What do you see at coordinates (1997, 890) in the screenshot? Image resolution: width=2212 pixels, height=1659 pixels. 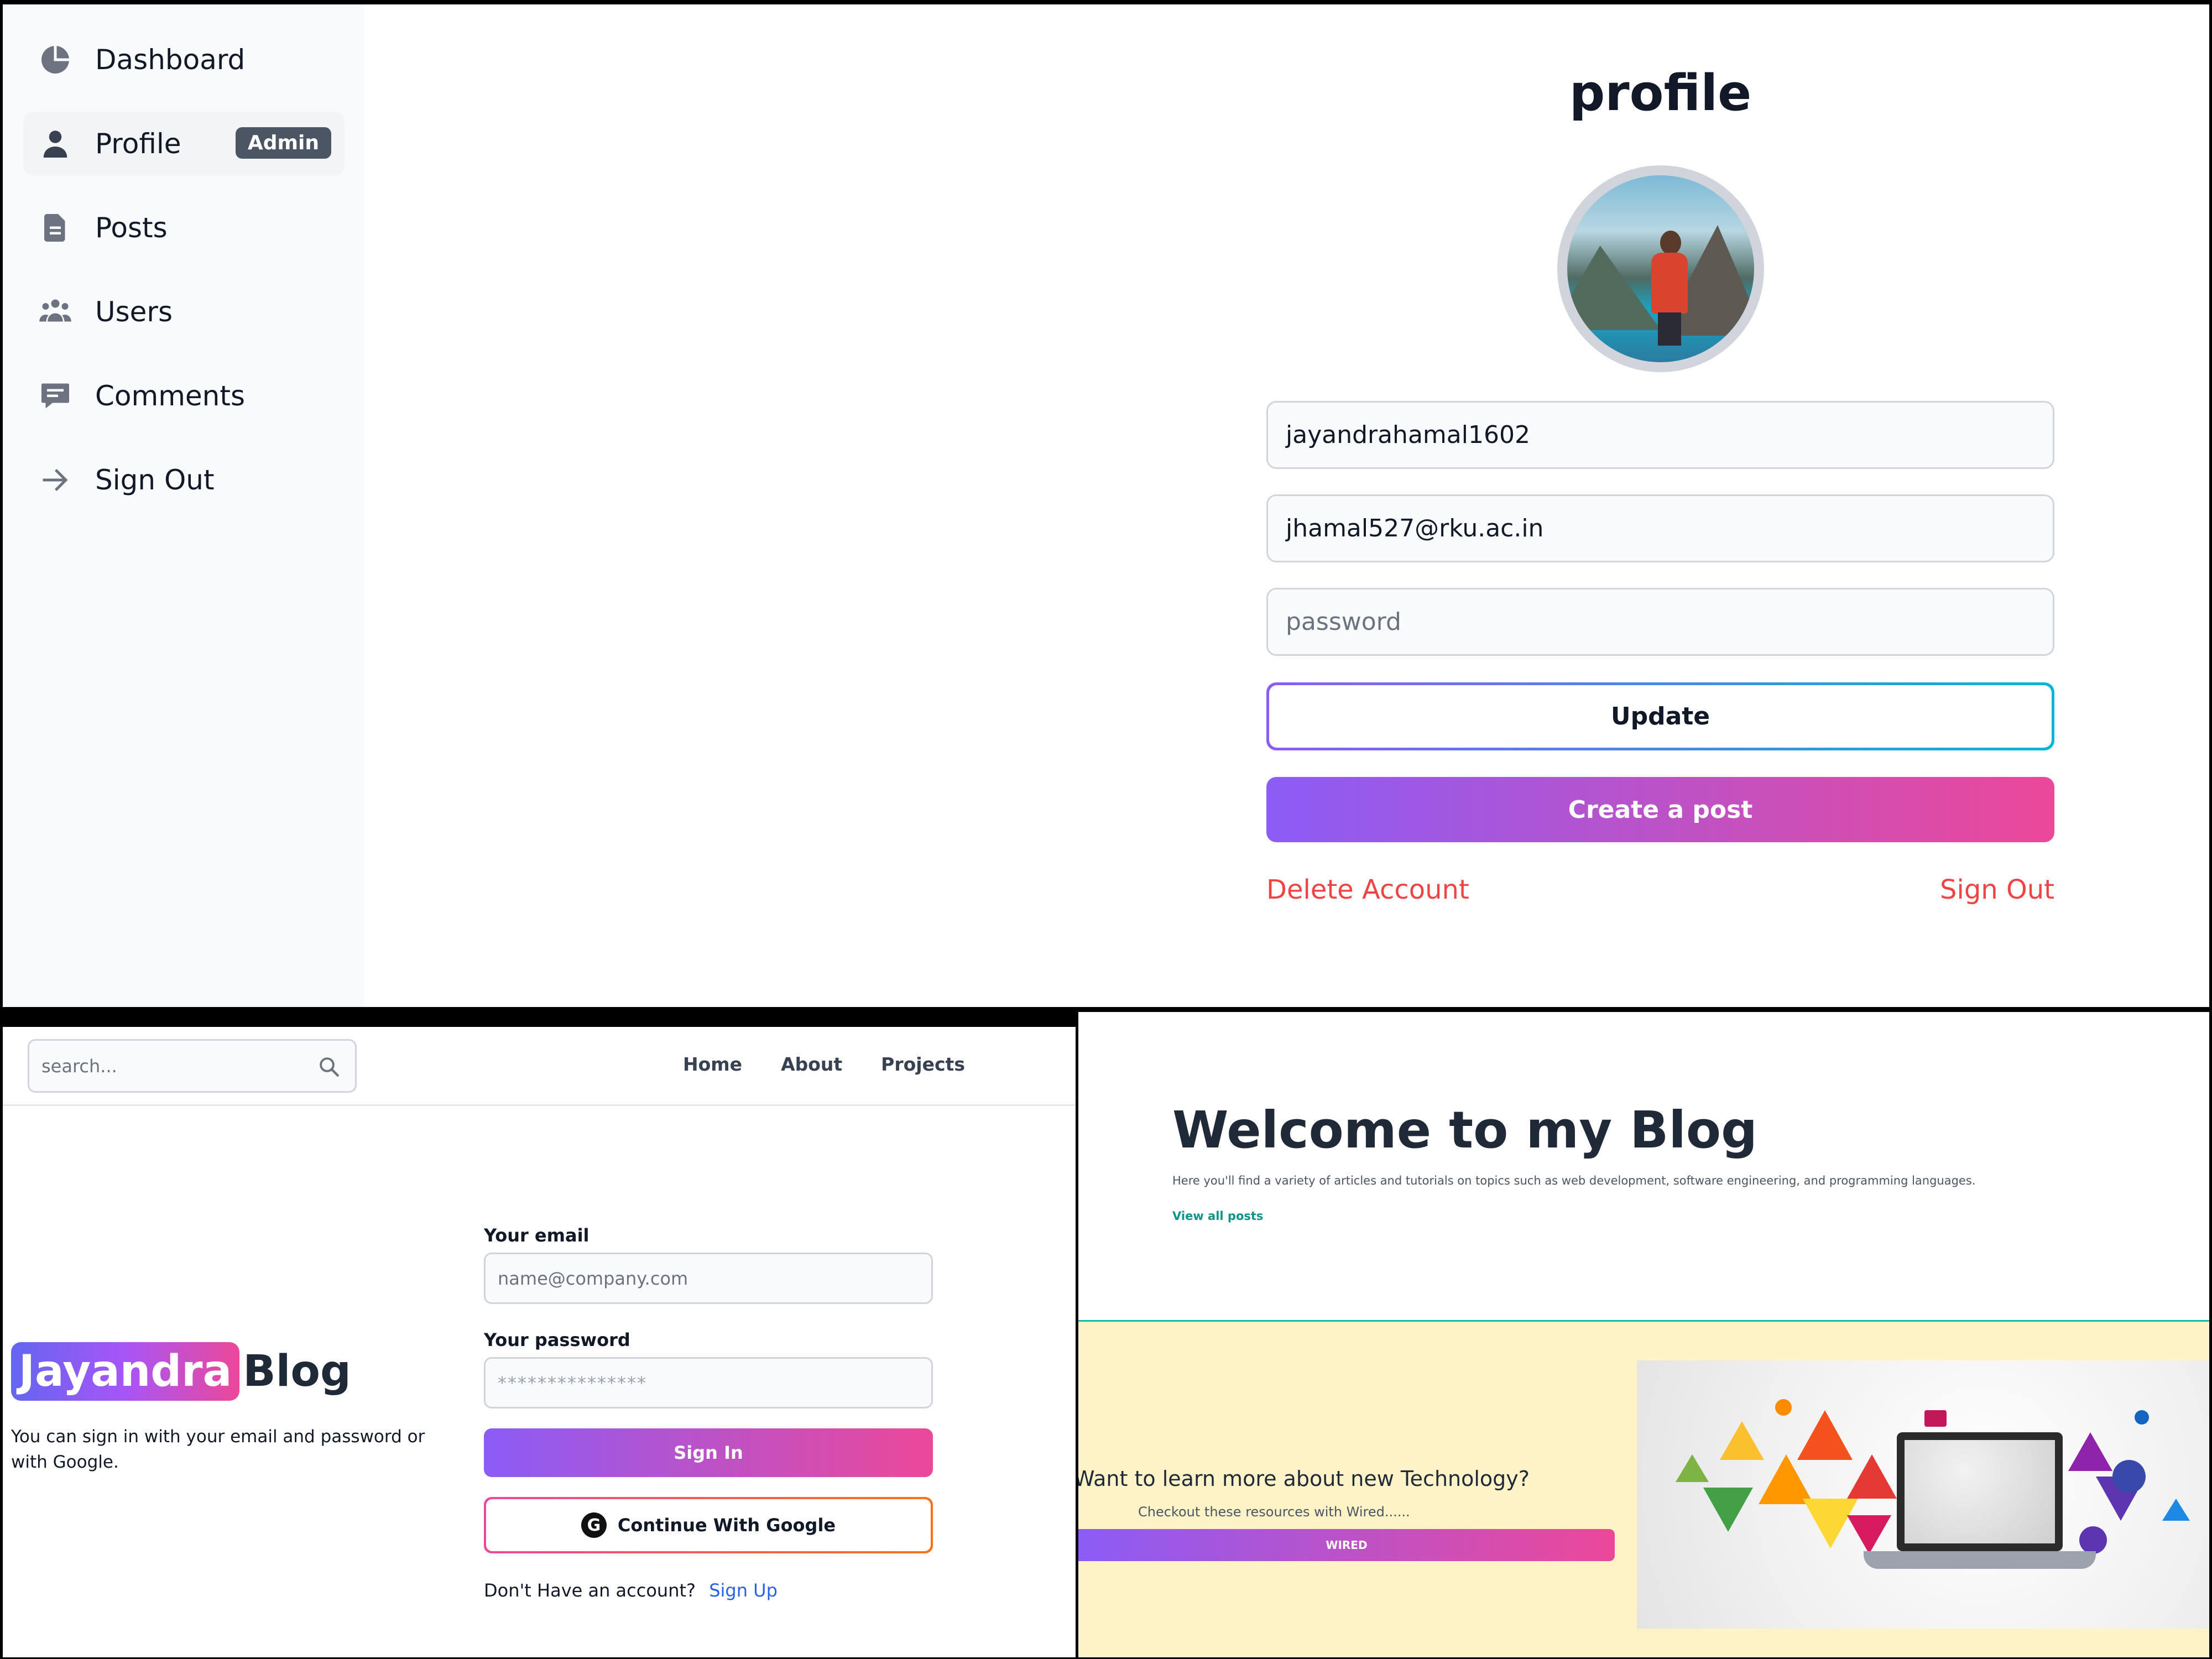 I see `sign-out-link: Sign Out` at bounding box center [1997, 890].